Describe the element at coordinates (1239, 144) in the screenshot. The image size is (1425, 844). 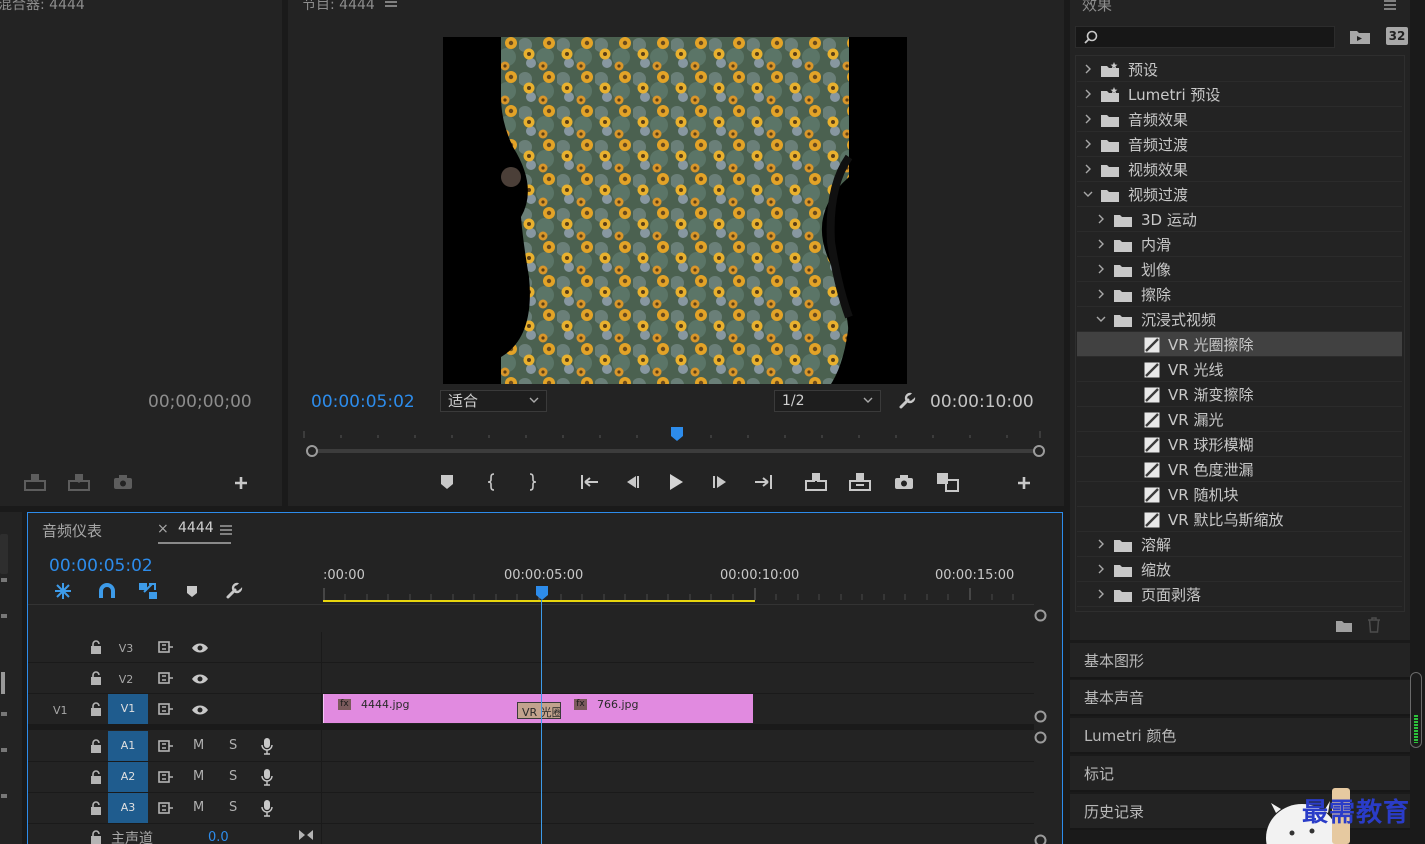
I see `effects-tree-item: 音频过渡` at that location.